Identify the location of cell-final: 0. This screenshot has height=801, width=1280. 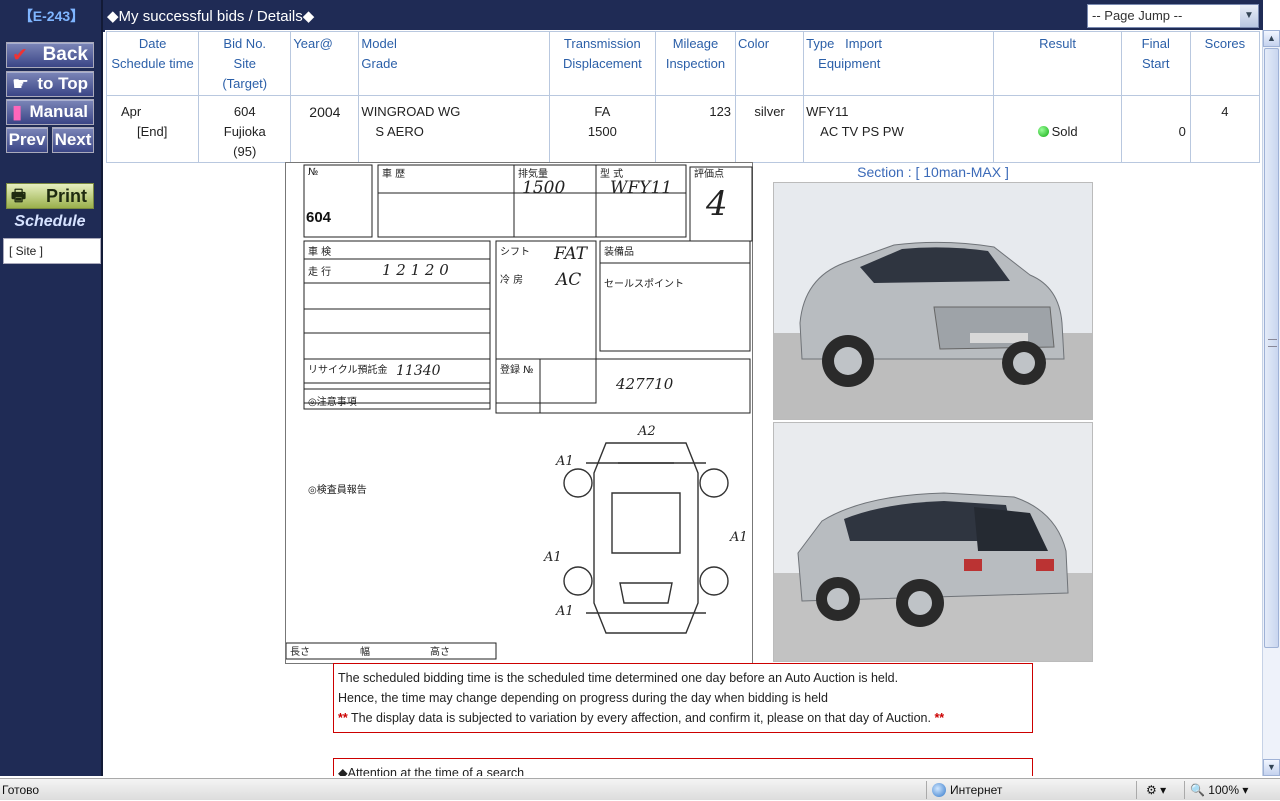
(1155, 129).